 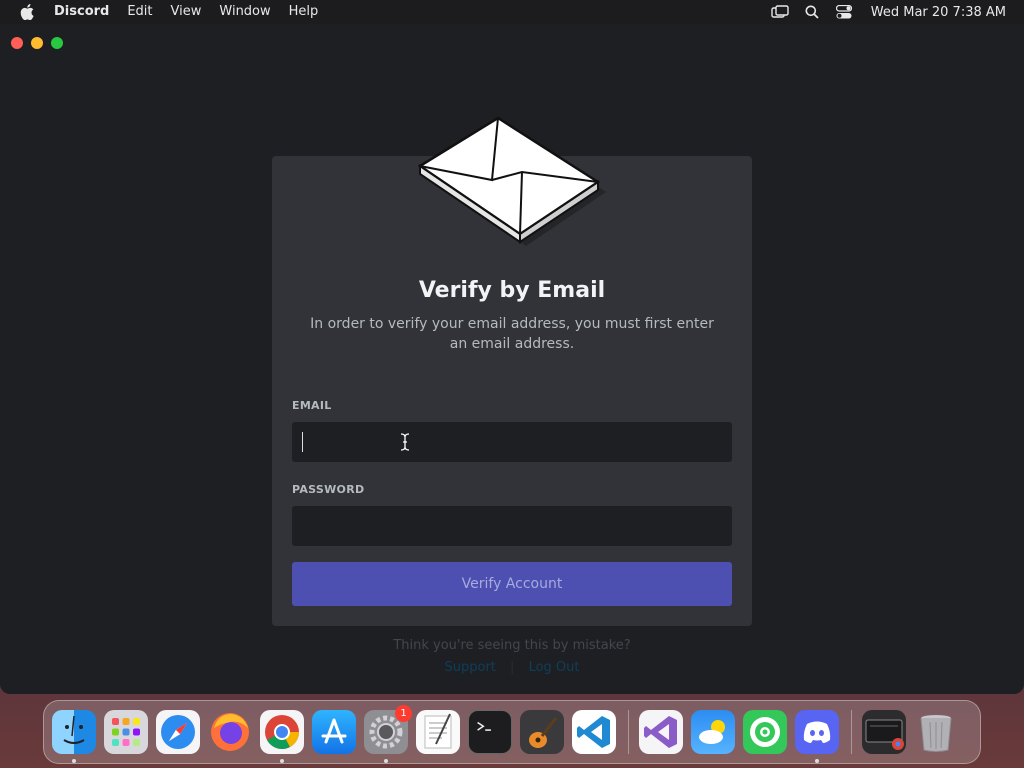 What do you see at coordinates (244, 12) in the screenshot?
I see `menu-window: Window` at bounding box center [244, 12].